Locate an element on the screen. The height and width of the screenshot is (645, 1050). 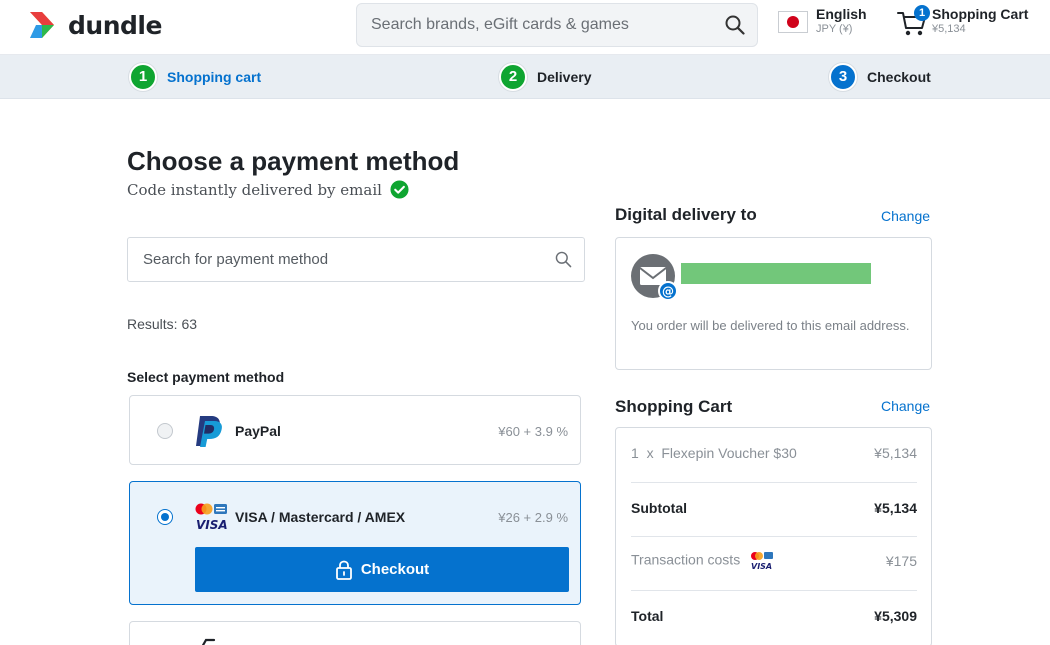
total-value: ¥5,309 is located at coordinates (895, 616).